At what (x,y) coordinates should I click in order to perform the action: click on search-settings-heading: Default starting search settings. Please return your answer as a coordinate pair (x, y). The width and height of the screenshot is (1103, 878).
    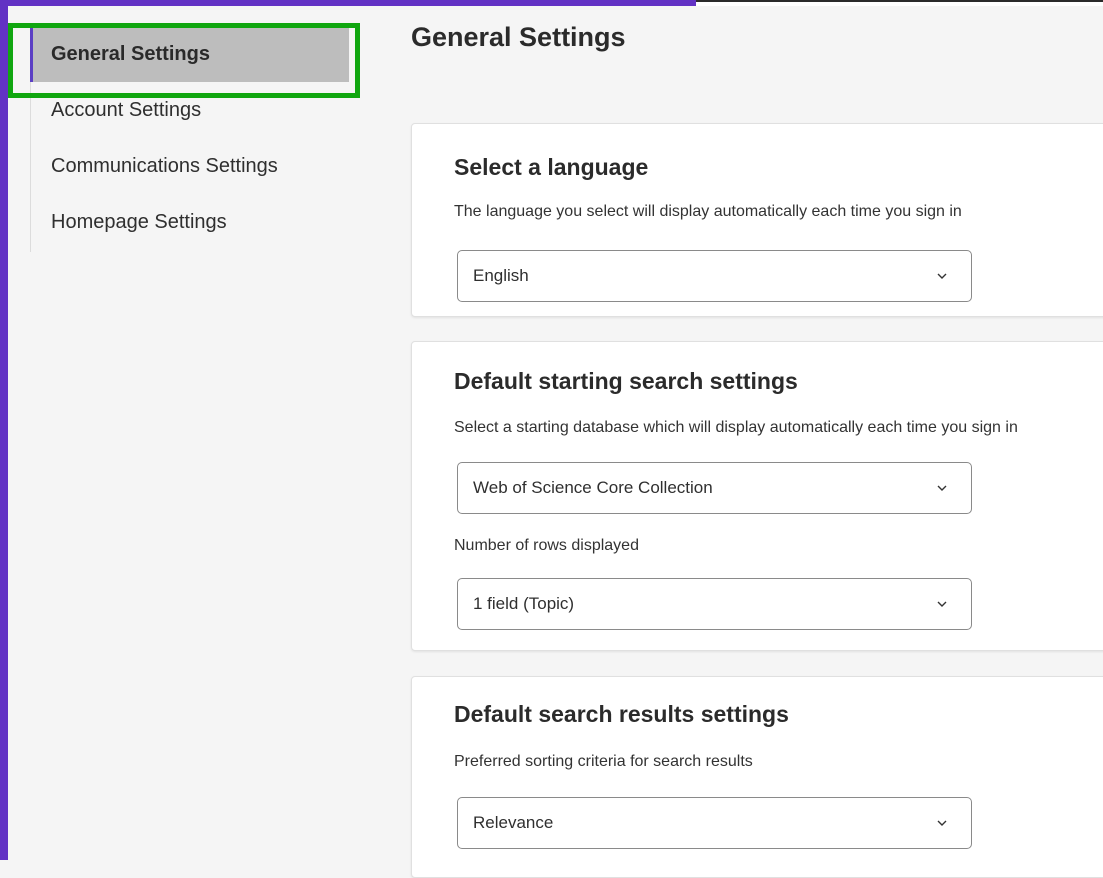
    Looking at the image, I should click on (626, 381).